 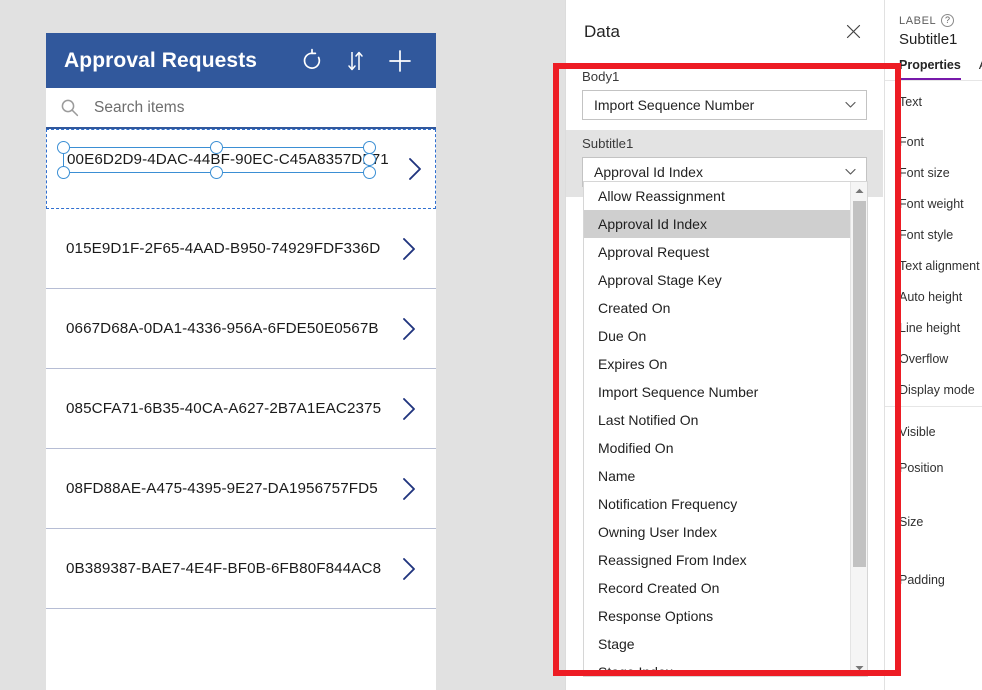 I want to click on dropdown-option: Owning User Index, so click(x=718, y=532).